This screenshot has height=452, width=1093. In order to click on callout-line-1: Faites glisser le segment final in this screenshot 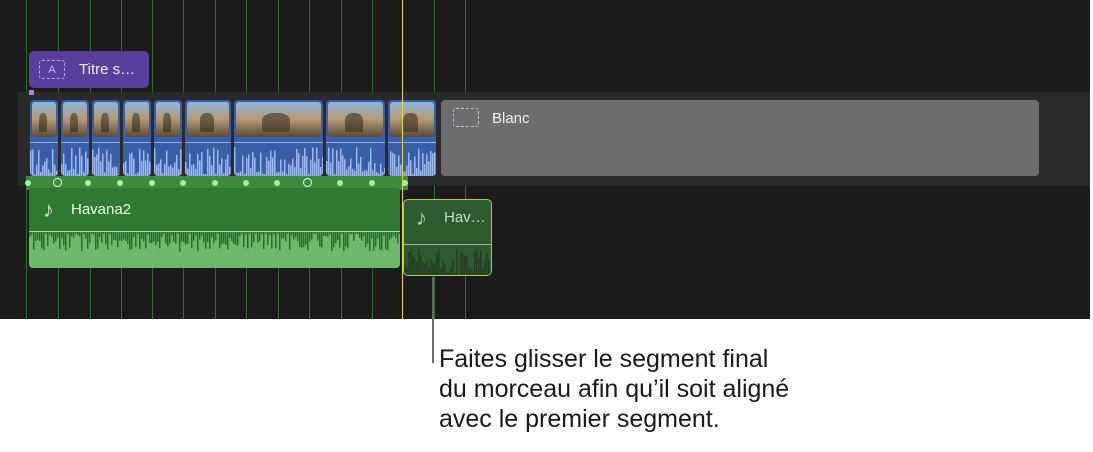, I will do `click(604, 359)`.